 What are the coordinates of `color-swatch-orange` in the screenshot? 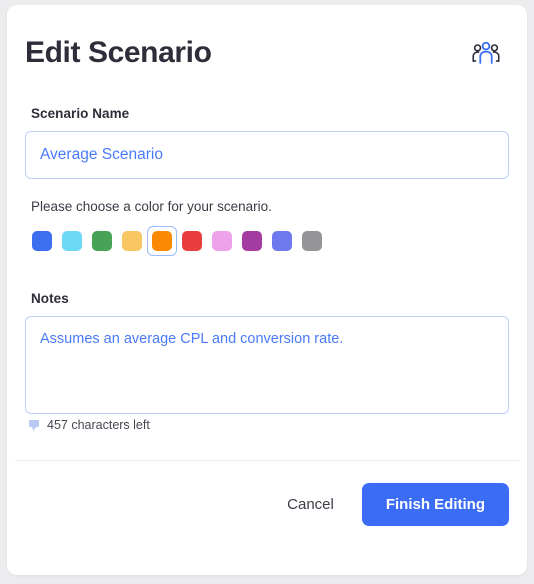 It's located at (162, 241).